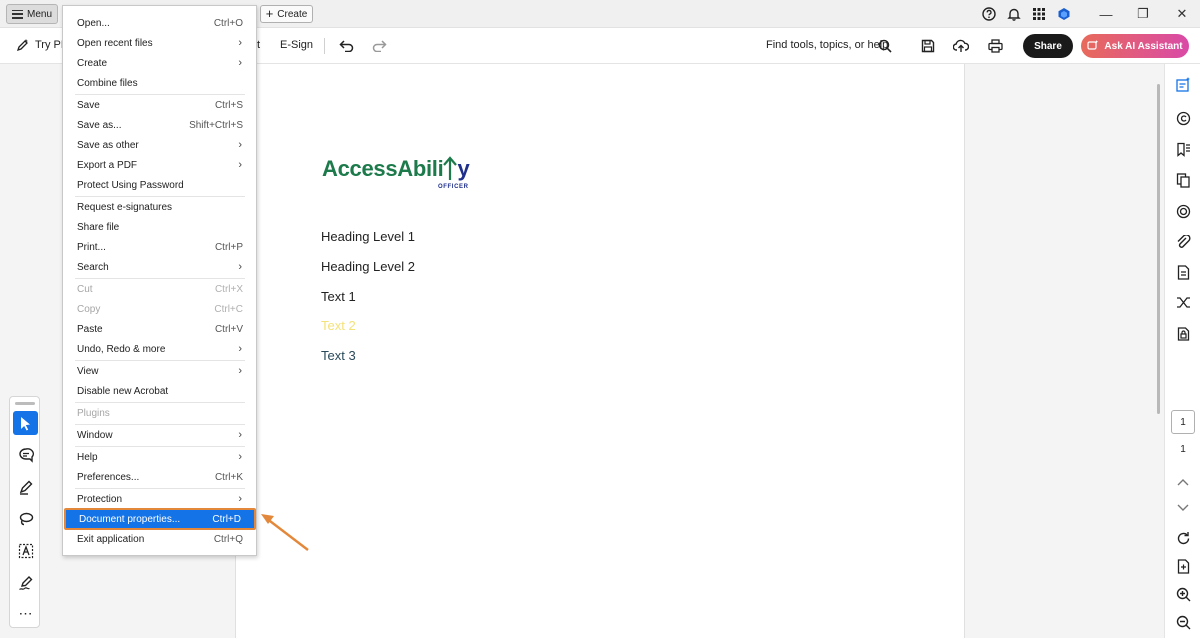 This screenshot has height=638, width=1200. Describe the element at coordinates (338, 355) in the screenshot. I see `doc-text-3: Text 3` at that location.